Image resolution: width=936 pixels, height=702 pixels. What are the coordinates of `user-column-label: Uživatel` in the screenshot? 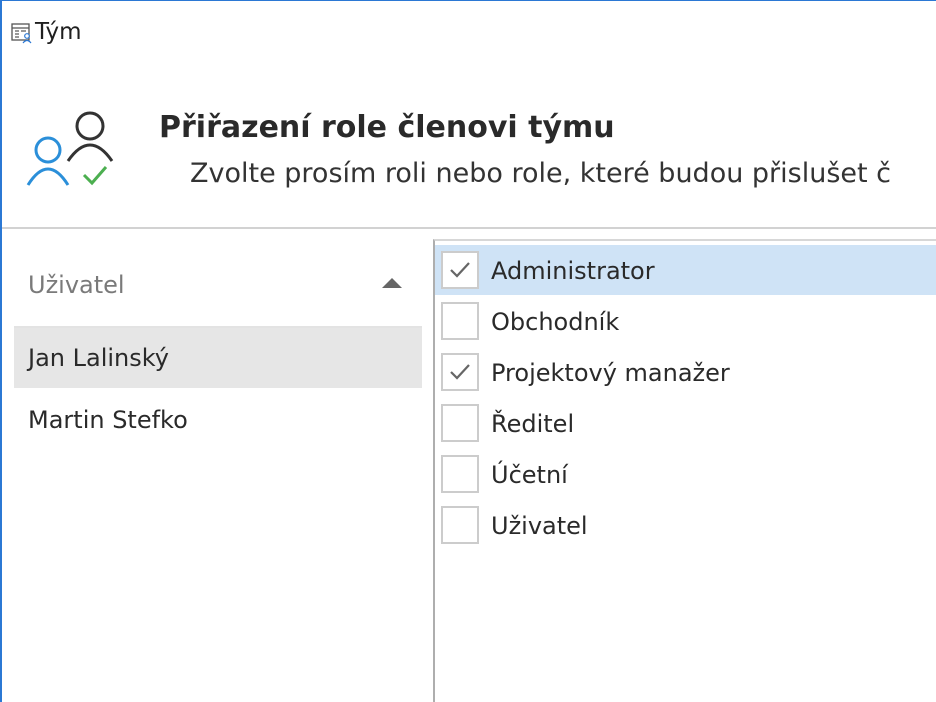 It's located at (76, 285).